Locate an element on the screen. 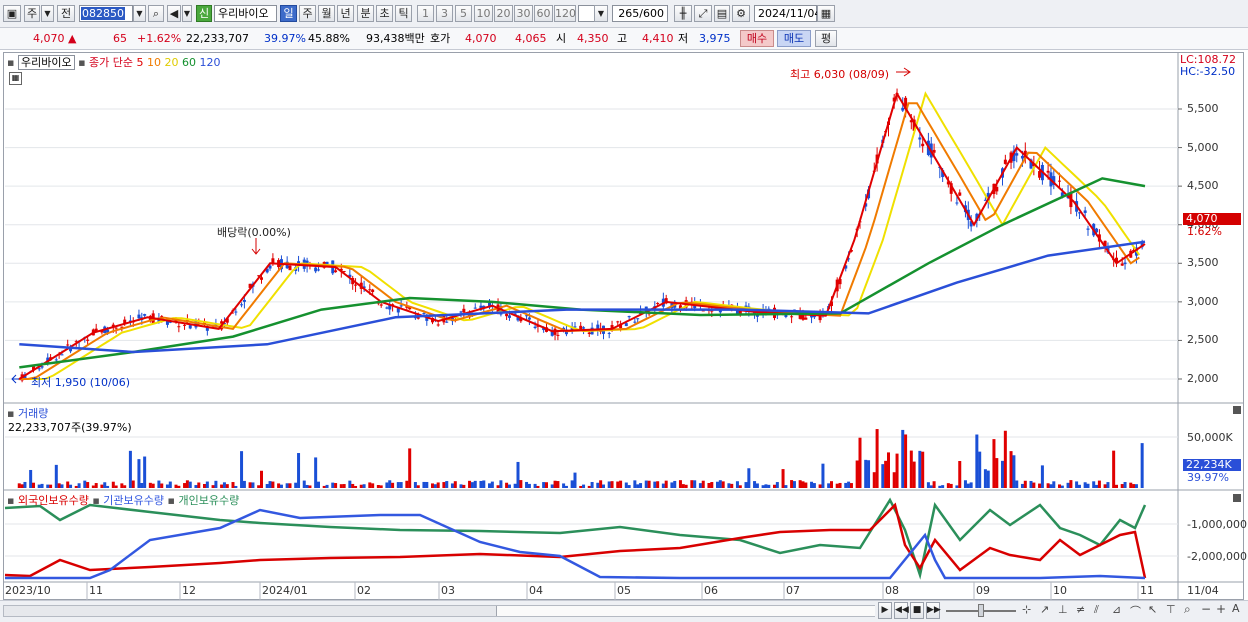  bottom-navigation: ▶ ◀◀ ■ ▶▶ ⊹ ↗ ⊥ ≠ ⫽ ⊿ ⌒ ↖ ⊤ ⌕ − + A is located at coordinates (624, 611).